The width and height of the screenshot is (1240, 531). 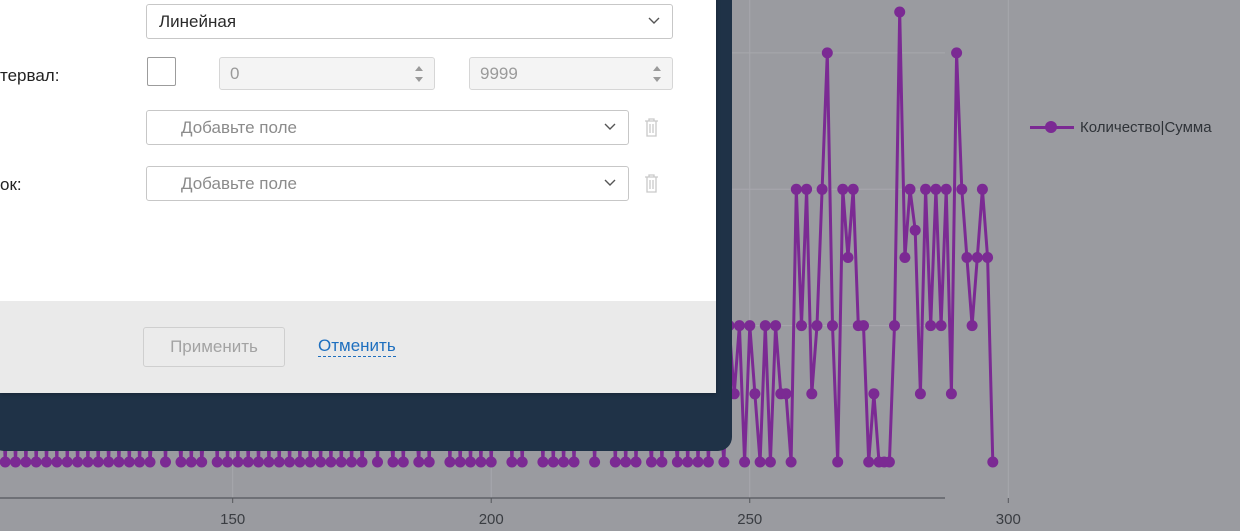 What do you see at coordinates (1146, 127) in the screenshot?
I see `legend-series-label: Количество|Сумма` at bounding box center [1146, 127].